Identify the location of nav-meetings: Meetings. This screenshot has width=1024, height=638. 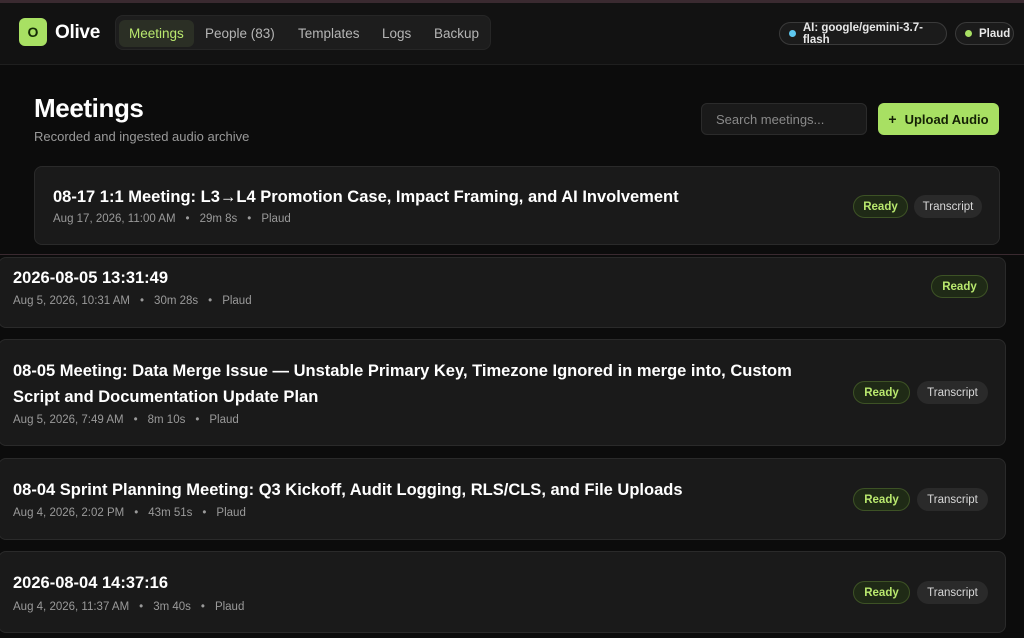
(156, 33).